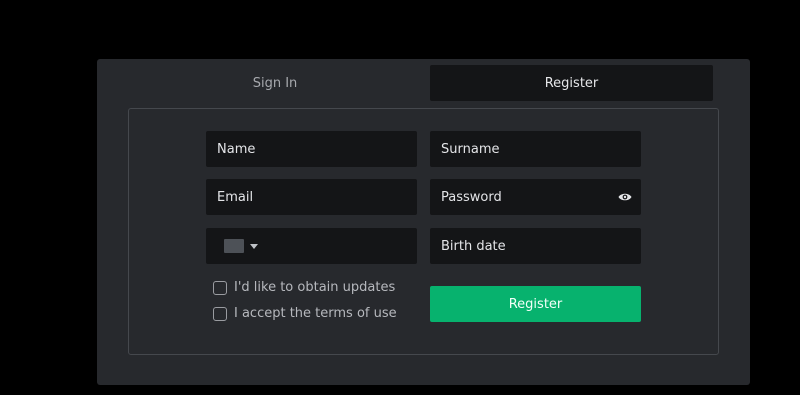  Describe the element at coordinates (220, 313) in the screenshot. I see `terms-checkbox` at that location.